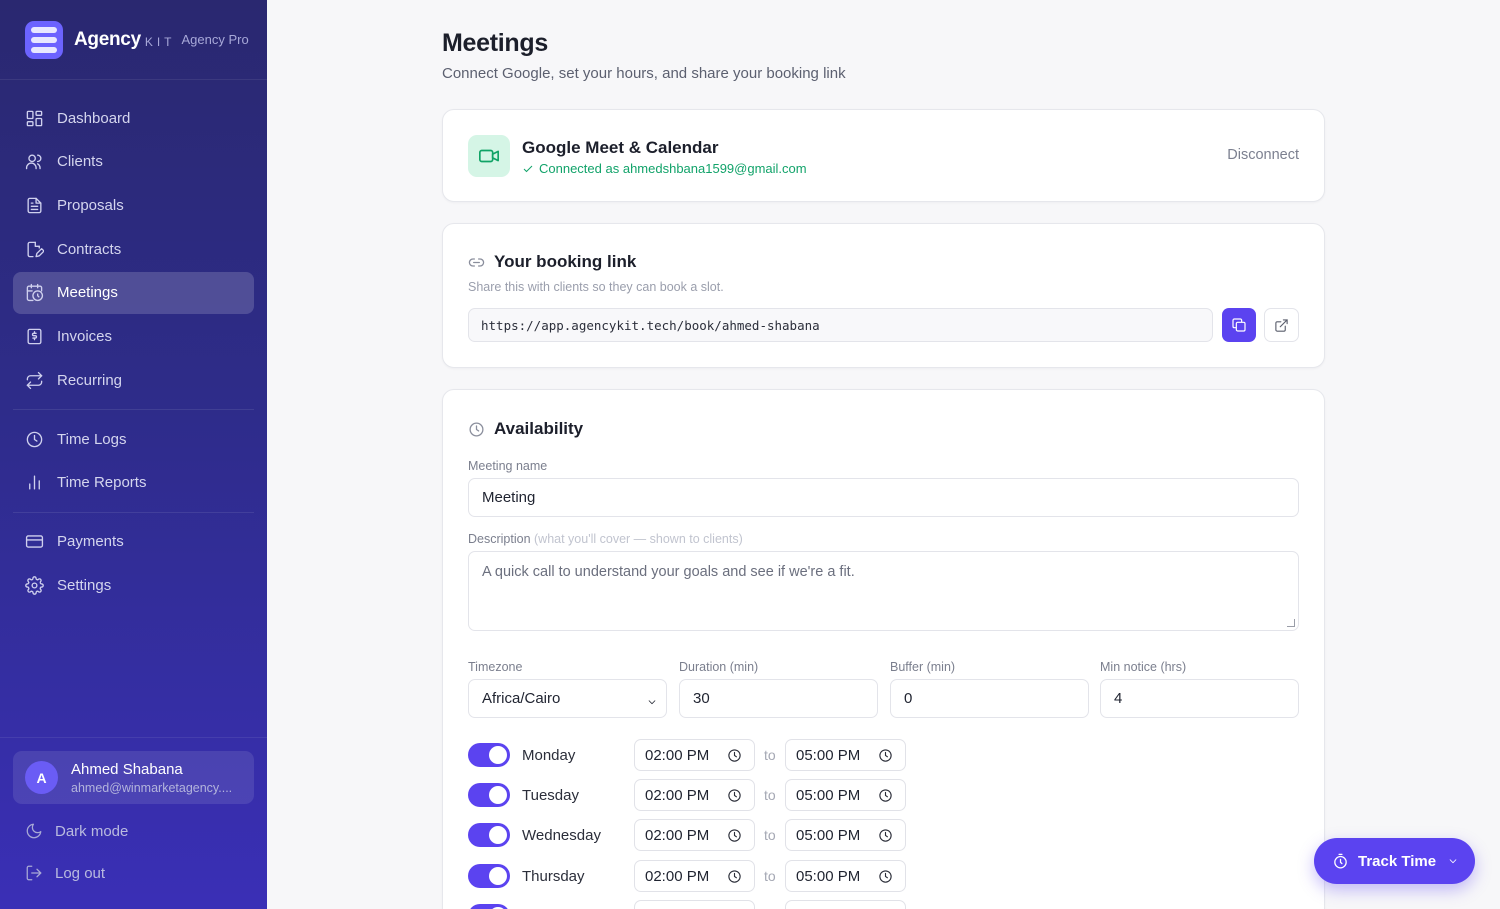 This screenshot has width=1500, height=909. I want to click on brand-logo-icon, so click(44, 39).